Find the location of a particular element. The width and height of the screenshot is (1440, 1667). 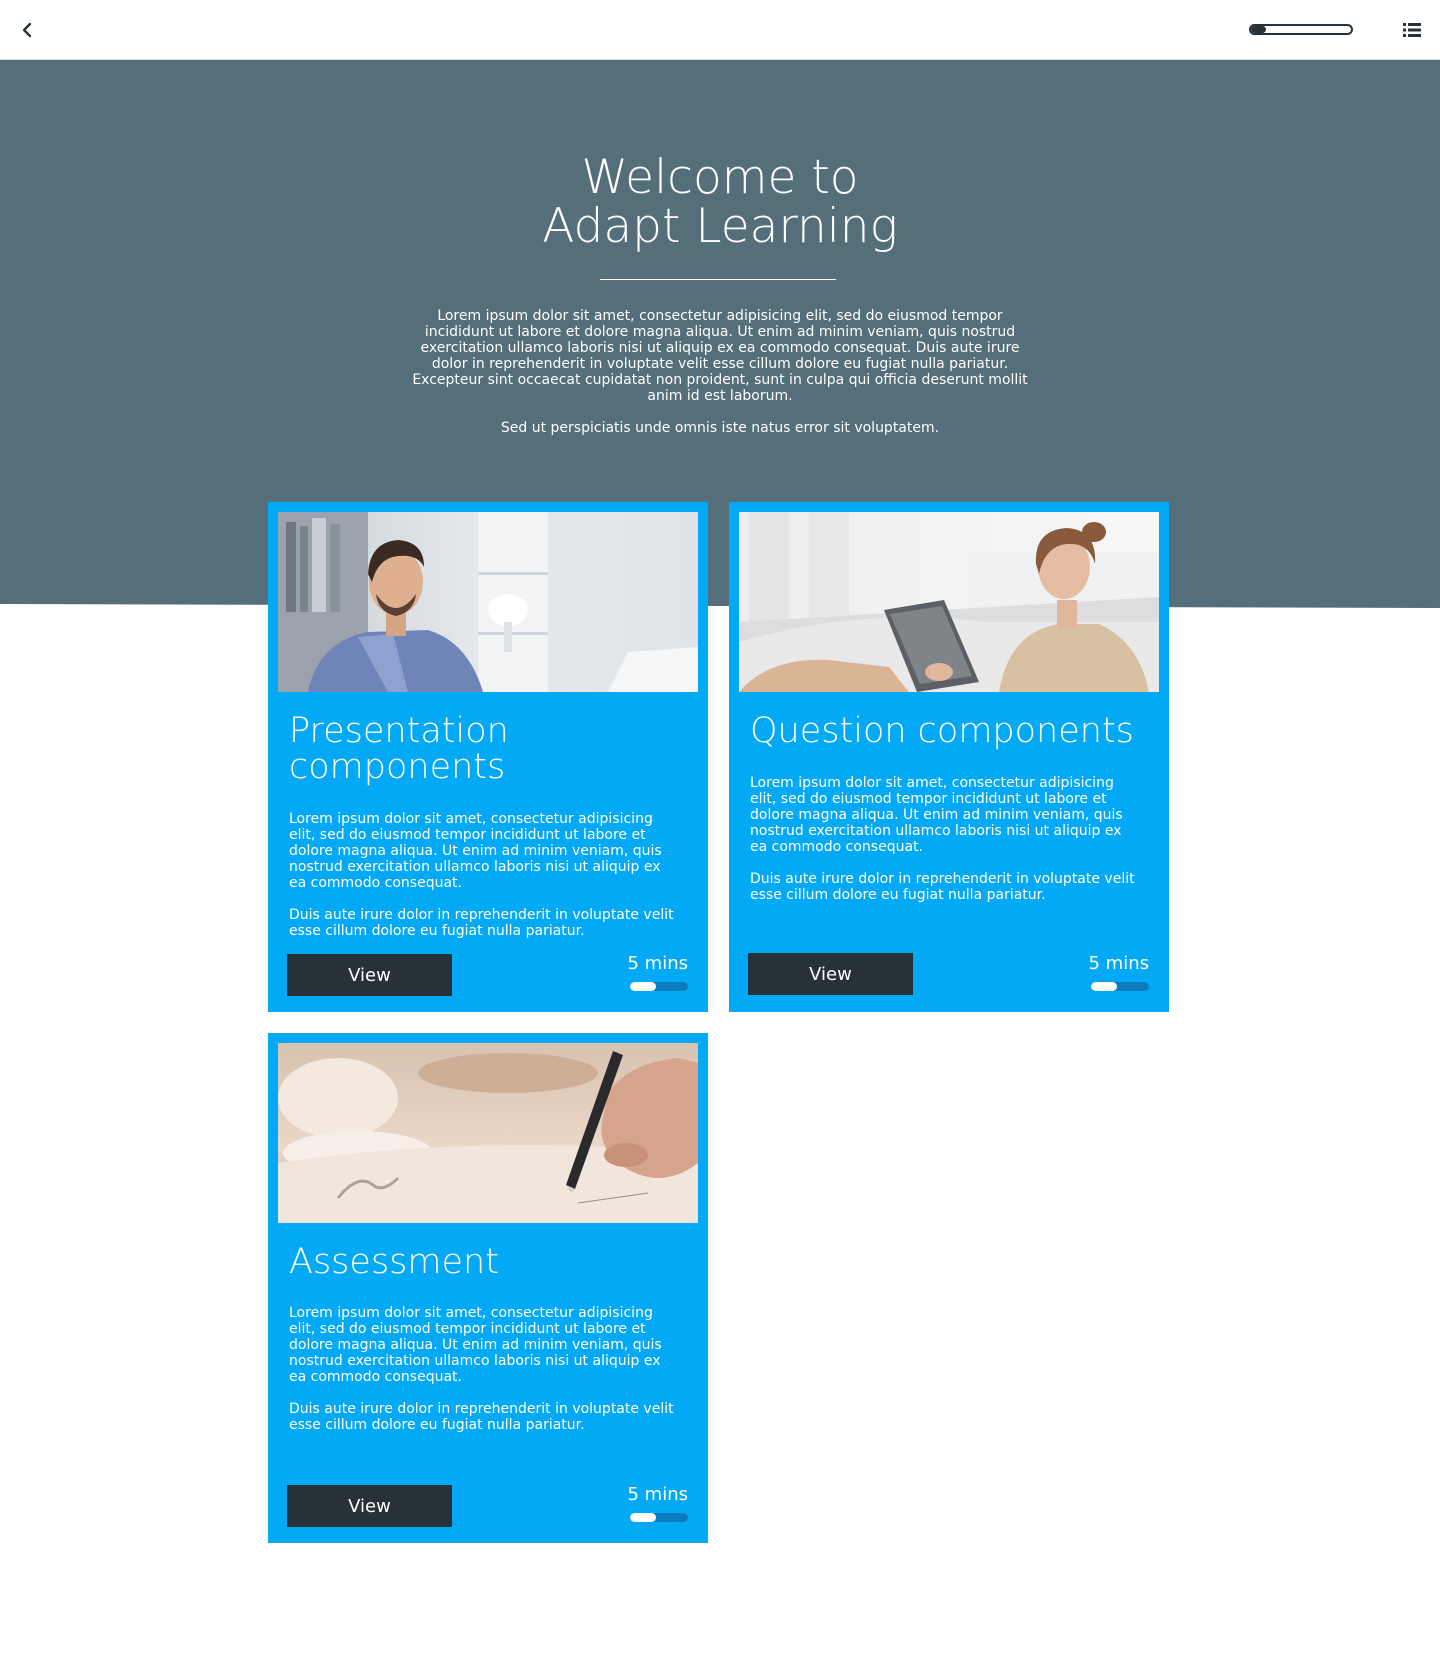

chevron-left-icon is located at coordinates (27, 30).